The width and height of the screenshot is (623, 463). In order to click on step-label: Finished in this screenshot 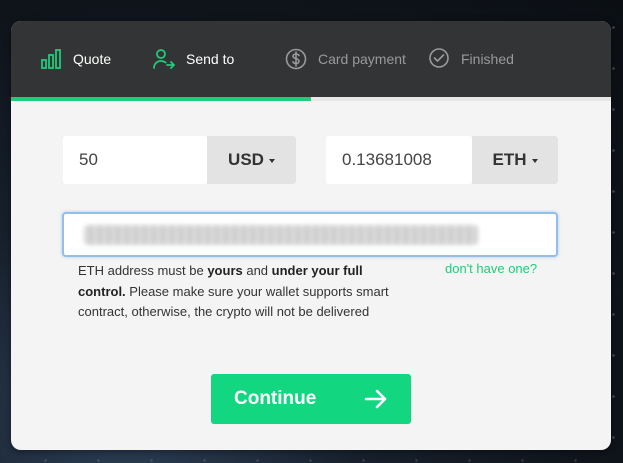, I will do `click(487, 59)`.